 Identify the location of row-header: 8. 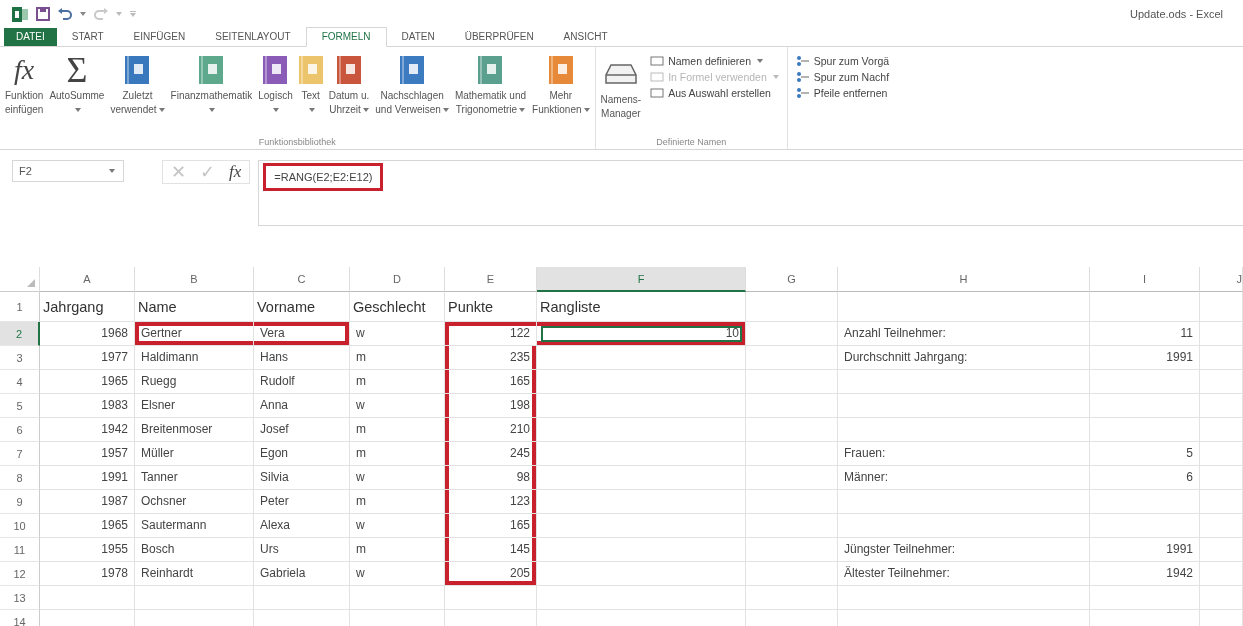
(20, 478).